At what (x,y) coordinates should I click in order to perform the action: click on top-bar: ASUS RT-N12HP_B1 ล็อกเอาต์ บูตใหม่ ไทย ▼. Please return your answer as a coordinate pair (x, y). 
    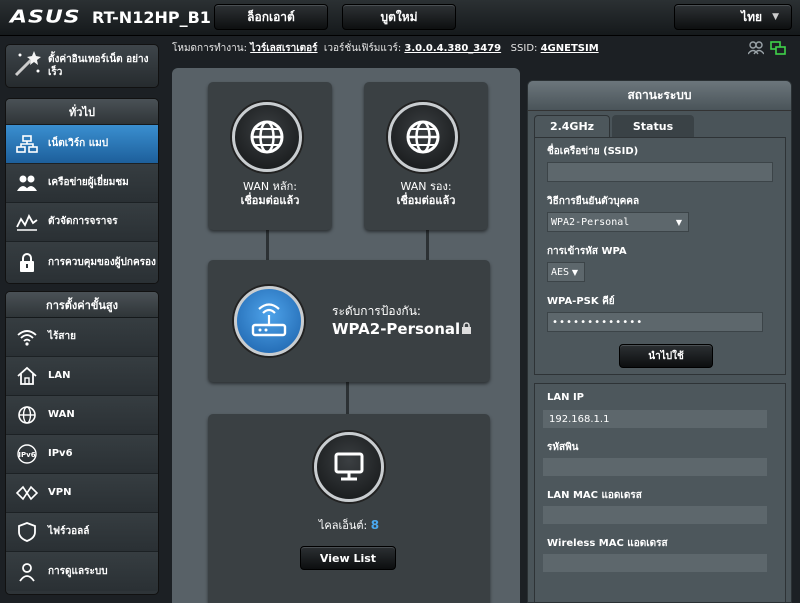
    Looking at the image, I should click on (400, 18).